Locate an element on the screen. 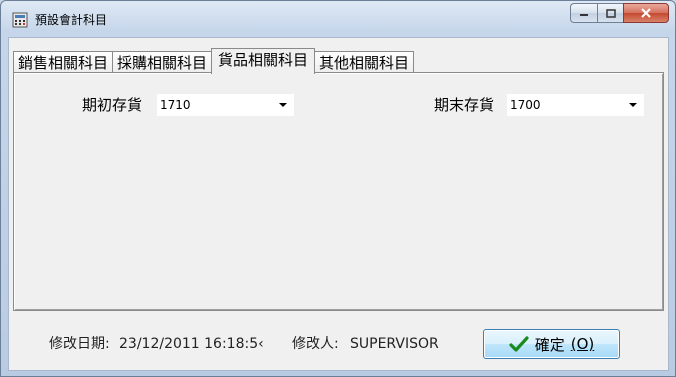 This screenshot has width=676, height=377. opening-inventory-value: 1710 is located at coordinates (175, 105).